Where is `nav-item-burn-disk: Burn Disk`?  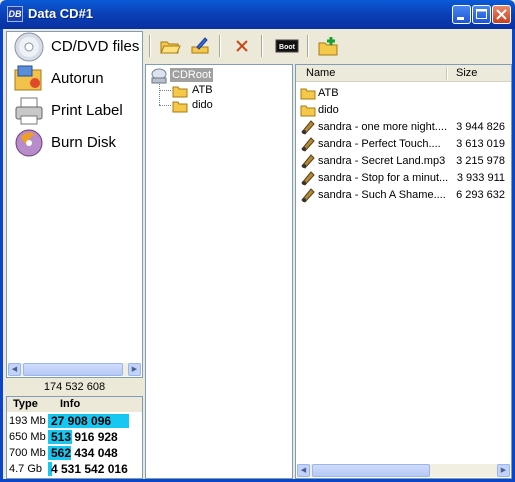 nav-item-burn-disk: Burn Disk is located at coordinates (76, 143).